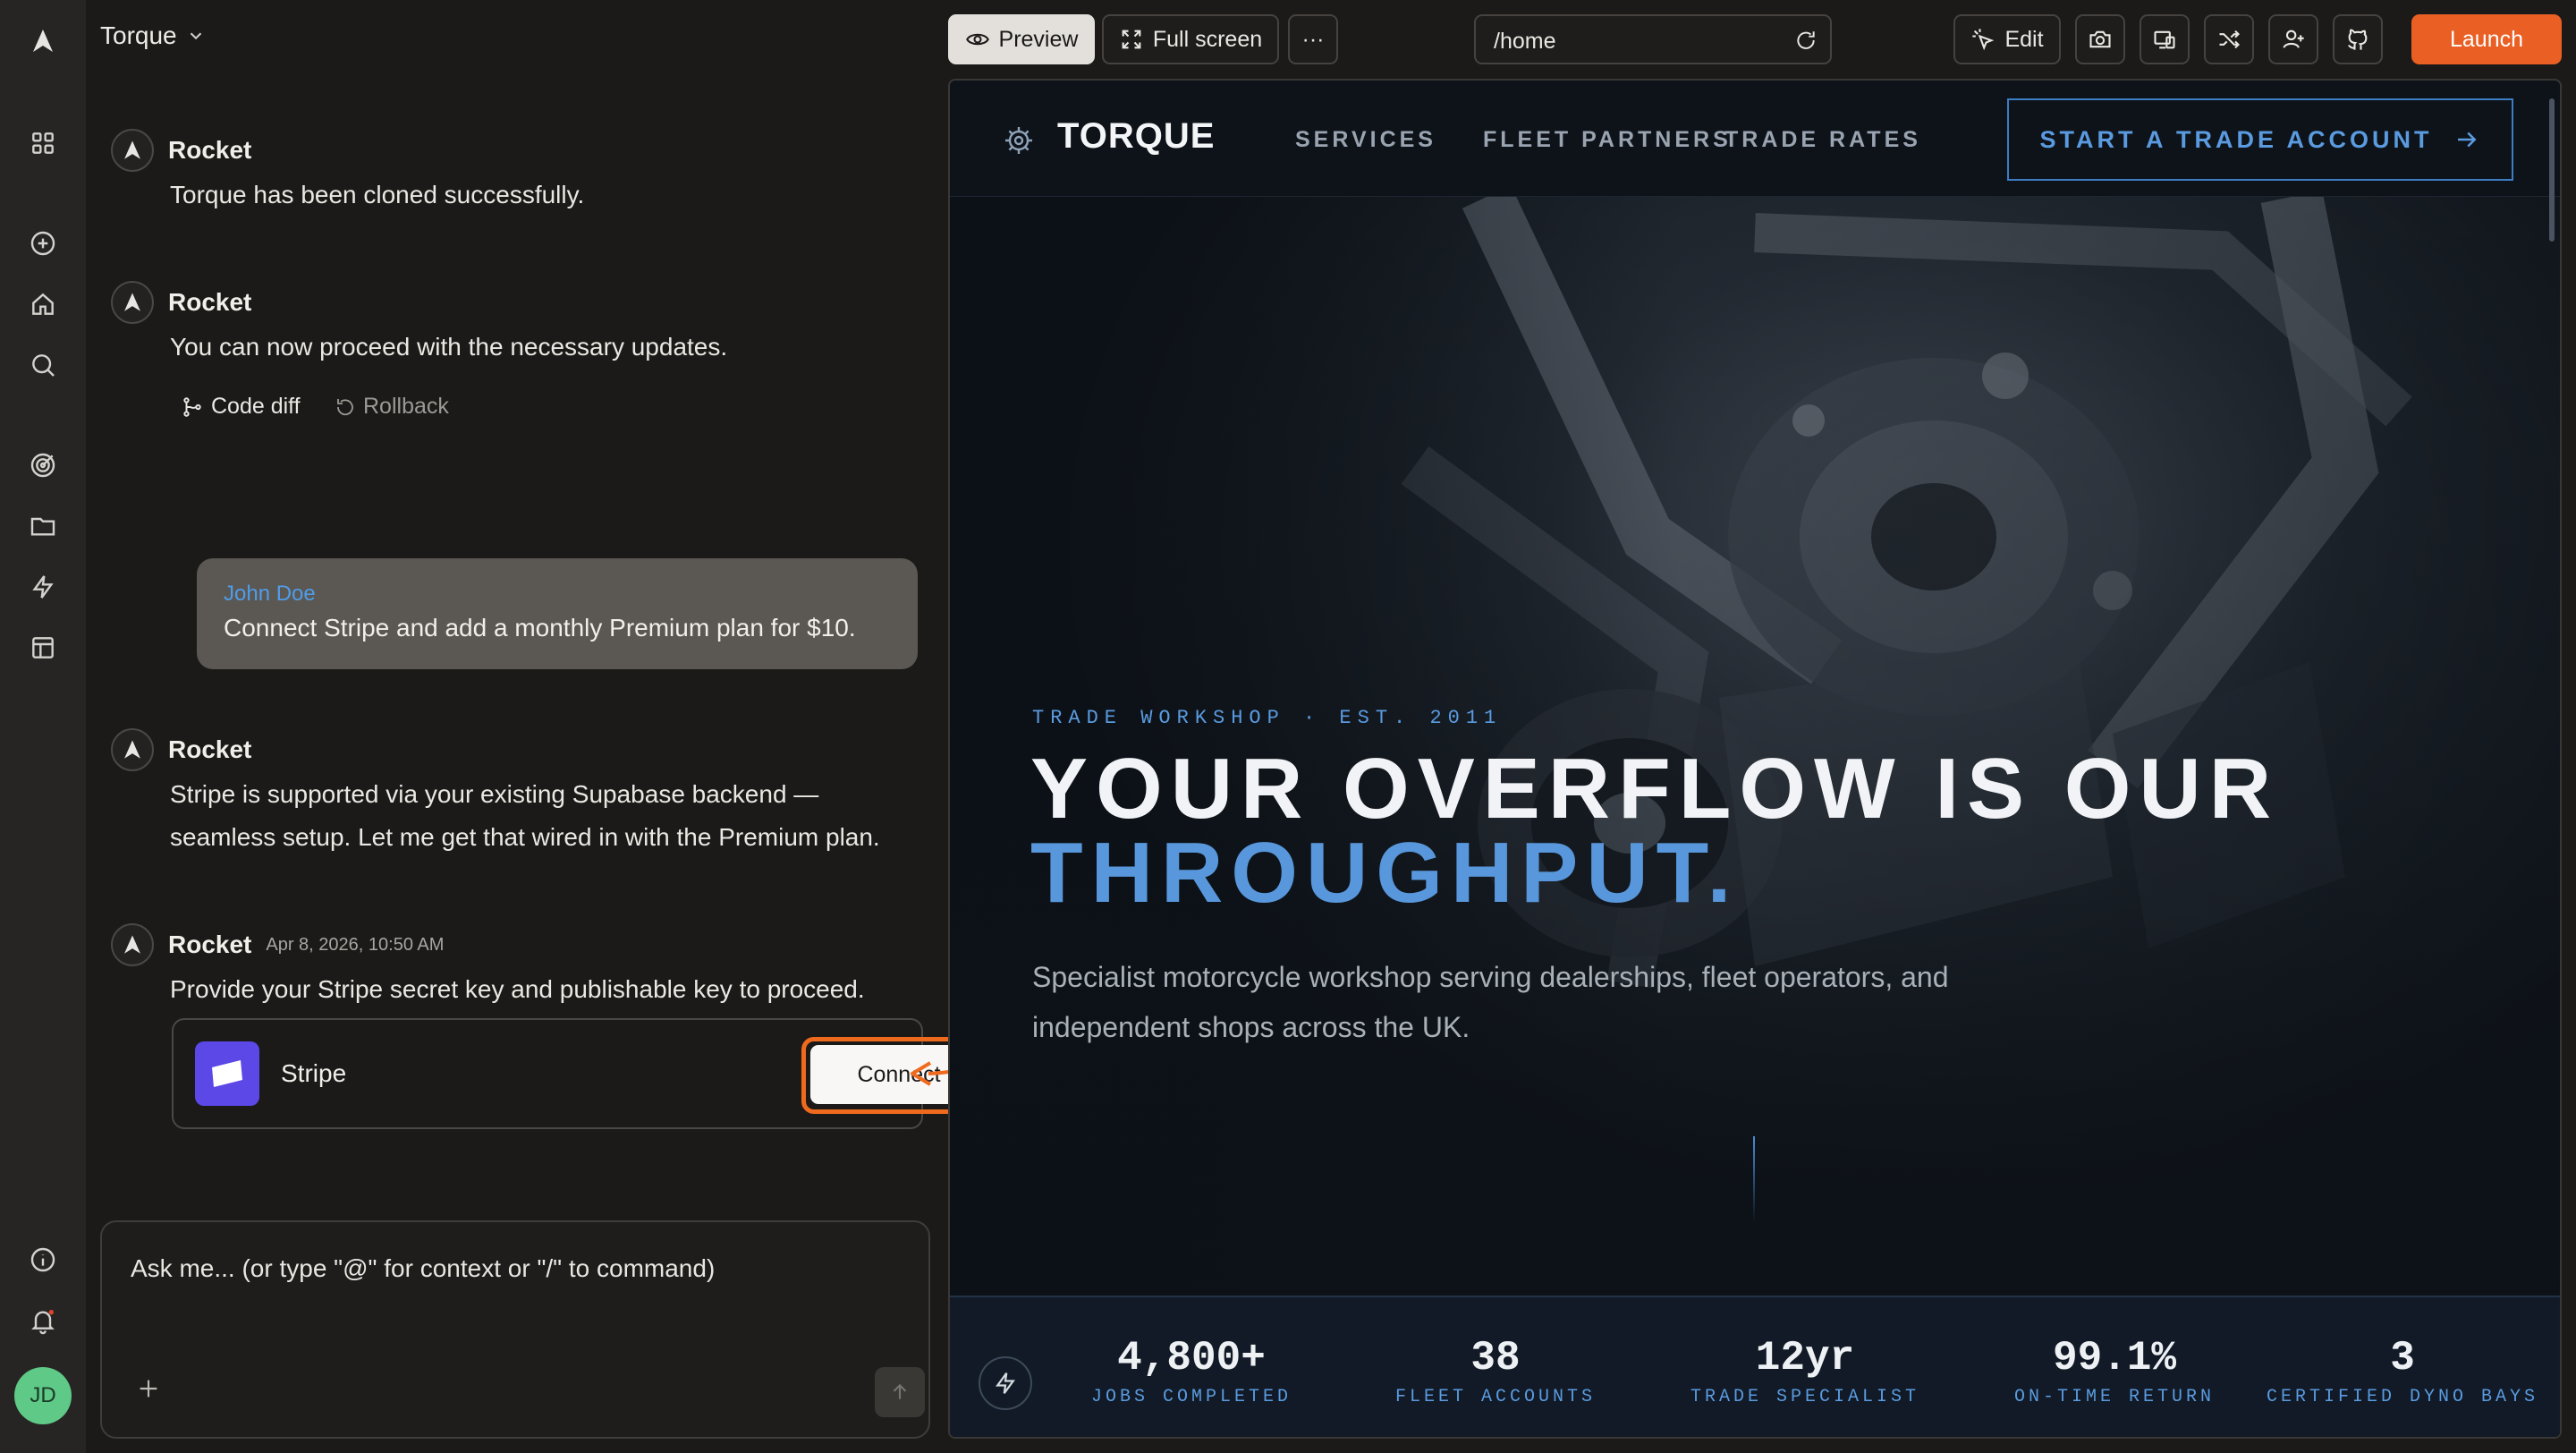 The image size is (2576, 1453). I want to click on home-icon, so click(43, 304).